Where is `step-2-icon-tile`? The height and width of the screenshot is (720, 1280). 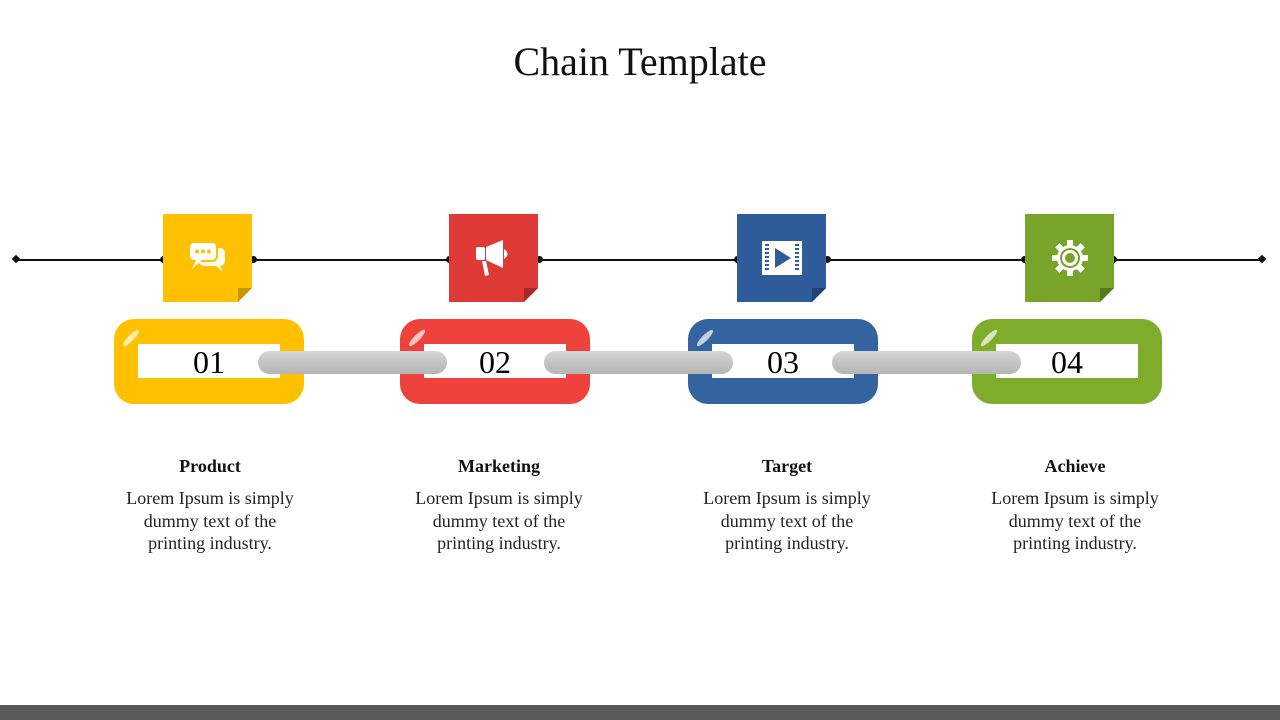
step-2-icon-tile is located at coordinates (493, 258).